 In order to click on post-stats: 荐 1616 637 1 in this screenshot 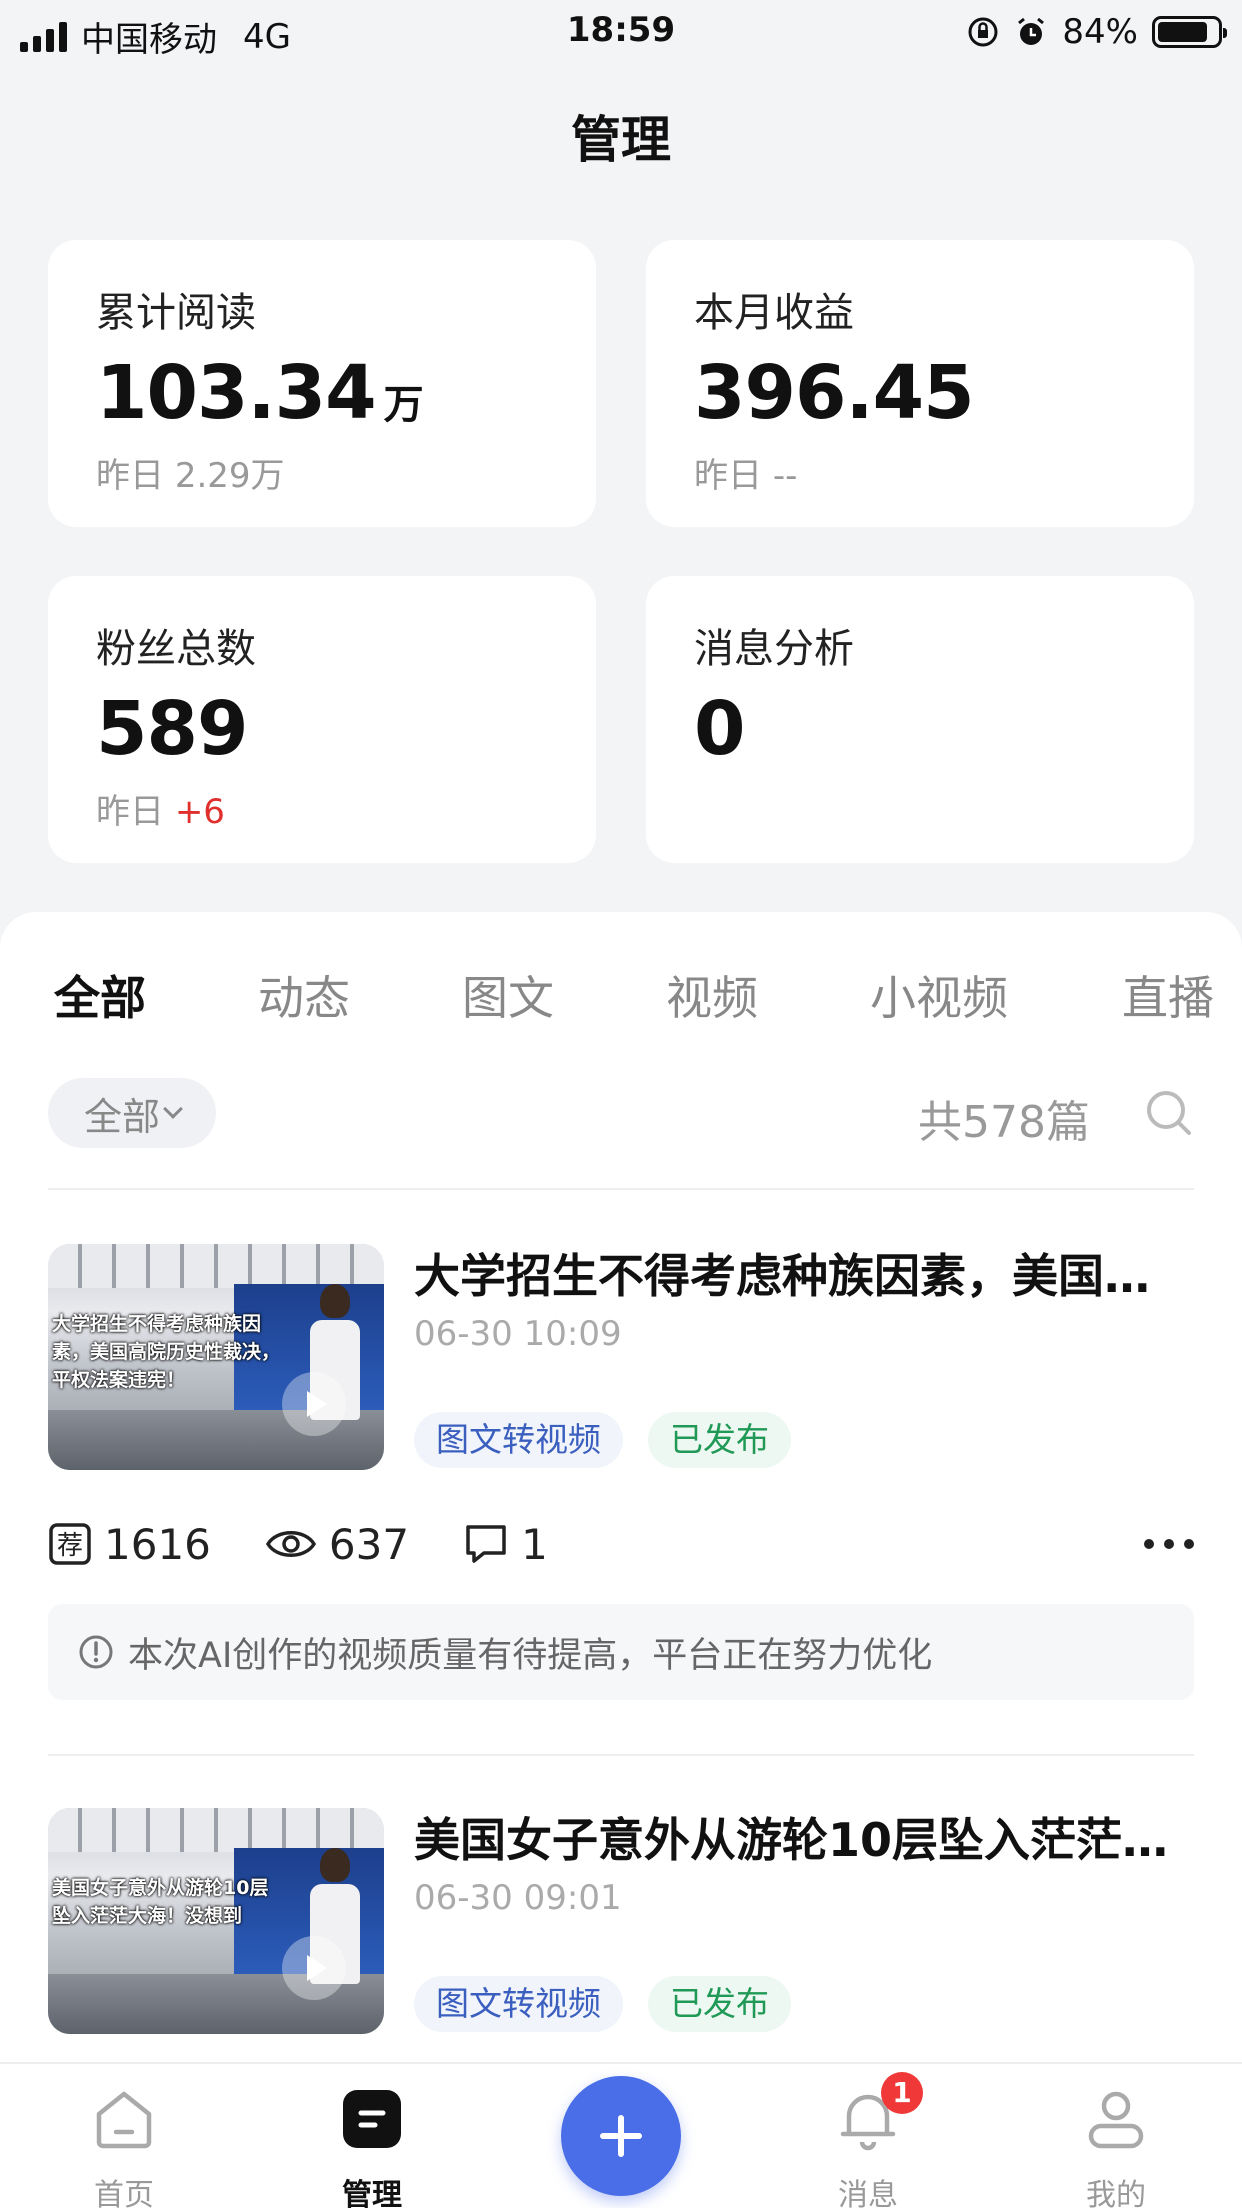, I will do `click(325, 1544)`.